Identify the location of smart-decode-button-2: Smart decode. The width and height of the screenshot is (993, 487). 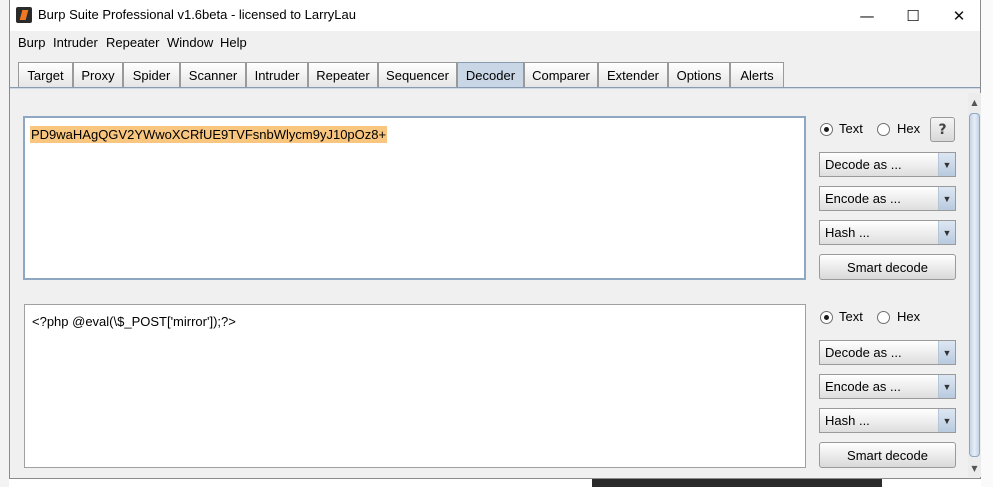
(887, 455).